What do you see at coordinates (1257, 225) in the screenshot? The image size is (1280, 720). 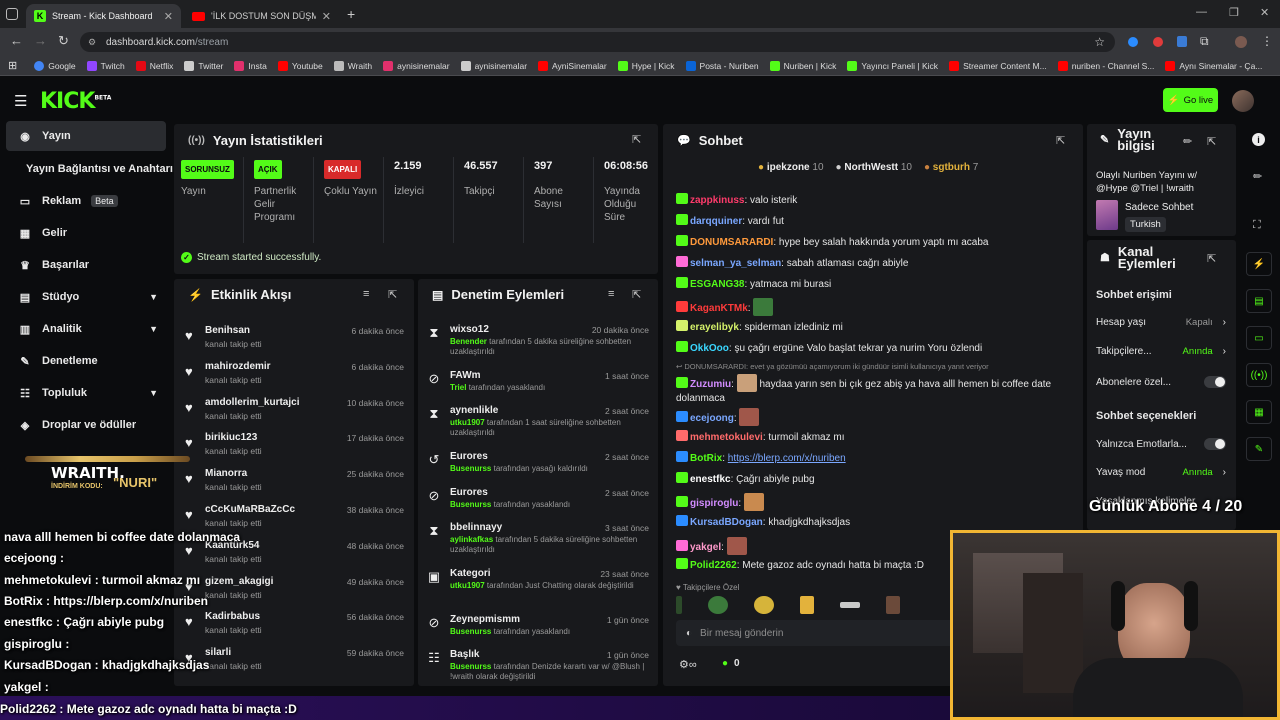 I see `fullscreen-icon: ⛶` at bounding box center [1257, 225].